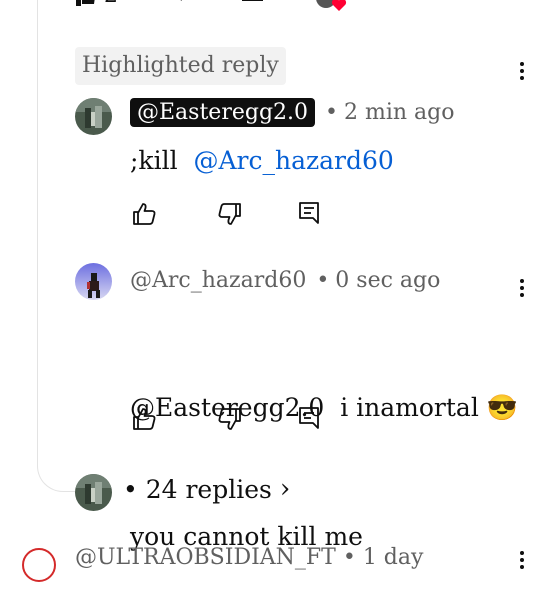 The height and width of the screenshot is (601, 560). I want to click on author-name: @Arc_hazard60, so click(218, 280).